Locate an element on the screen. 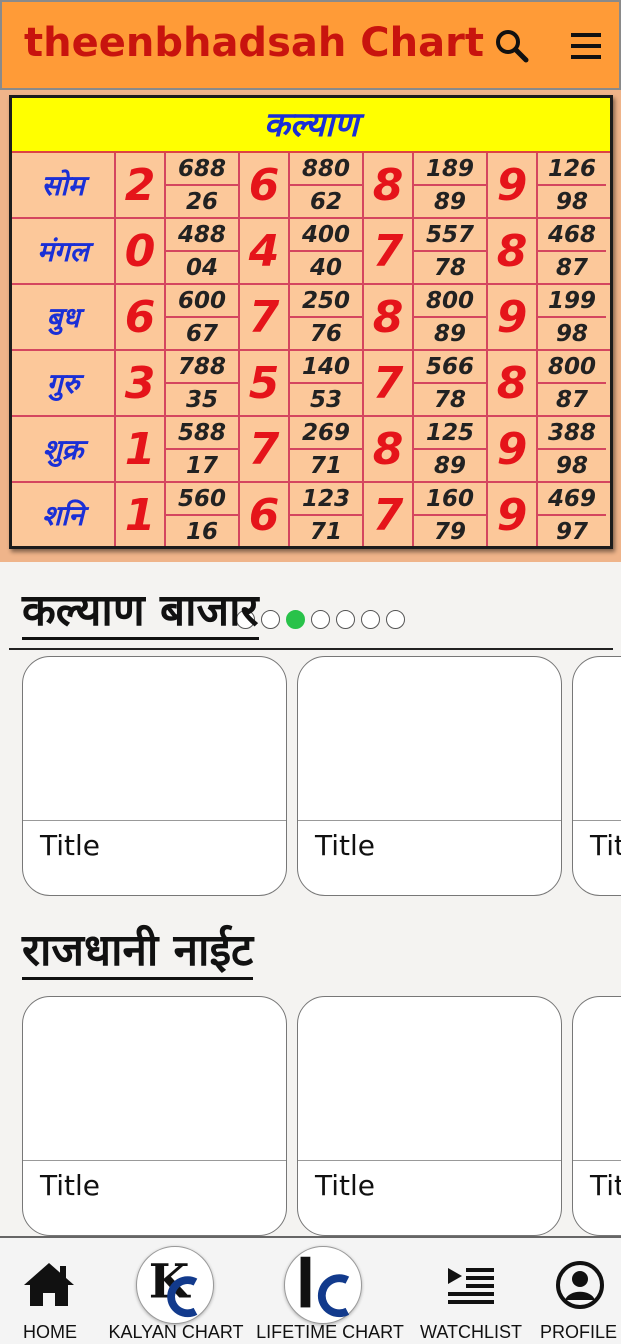 The image size is (621, 1344). nav-label: LIFETIME CHART is located at coordinates (330, 1332).